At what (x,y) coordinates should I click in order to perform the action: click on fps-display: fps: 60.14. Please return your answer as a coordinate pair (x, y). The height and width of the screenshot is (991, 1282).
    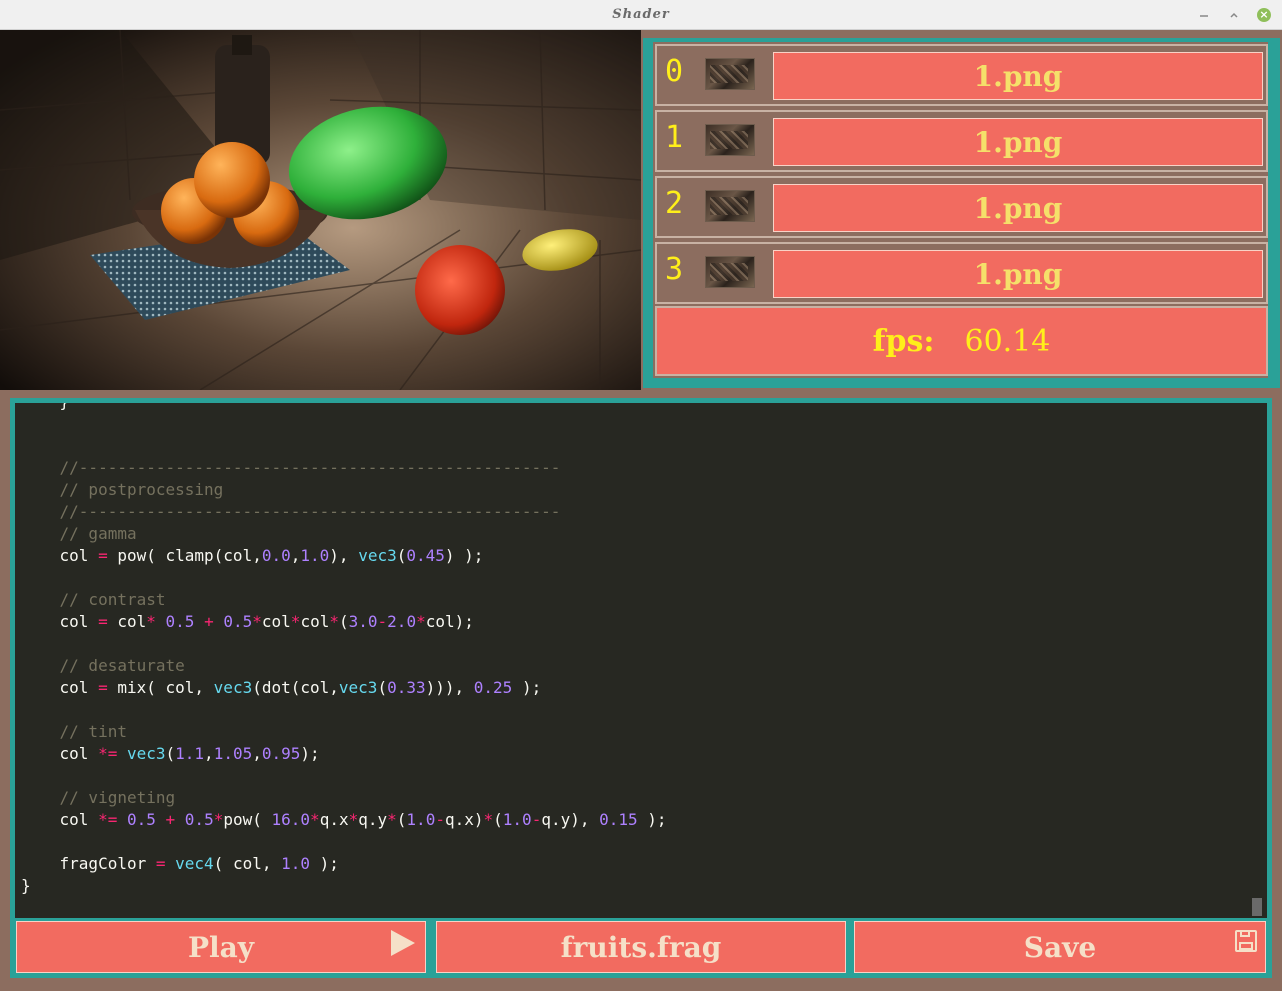
    Looking at the image, I should click on (961, 341).